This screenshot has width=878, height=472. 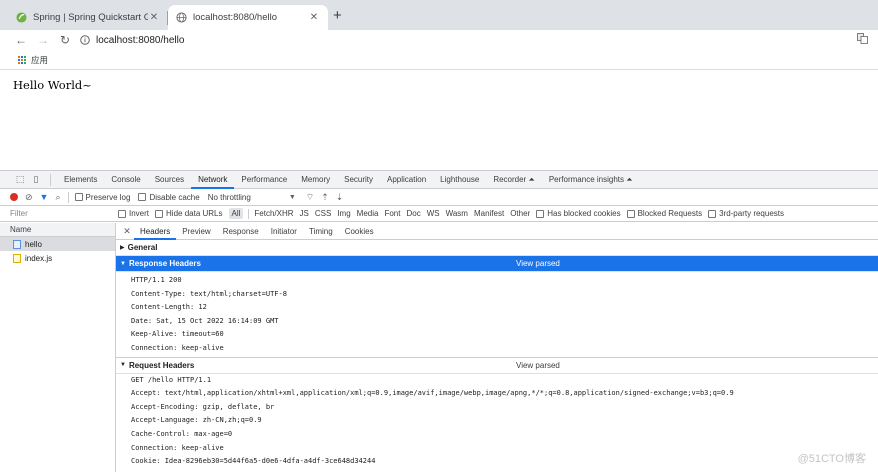 What do you see at coordinates (125, 180) in the screenshot?
I see `tab-console: Console` at bounding box center [125, 180].